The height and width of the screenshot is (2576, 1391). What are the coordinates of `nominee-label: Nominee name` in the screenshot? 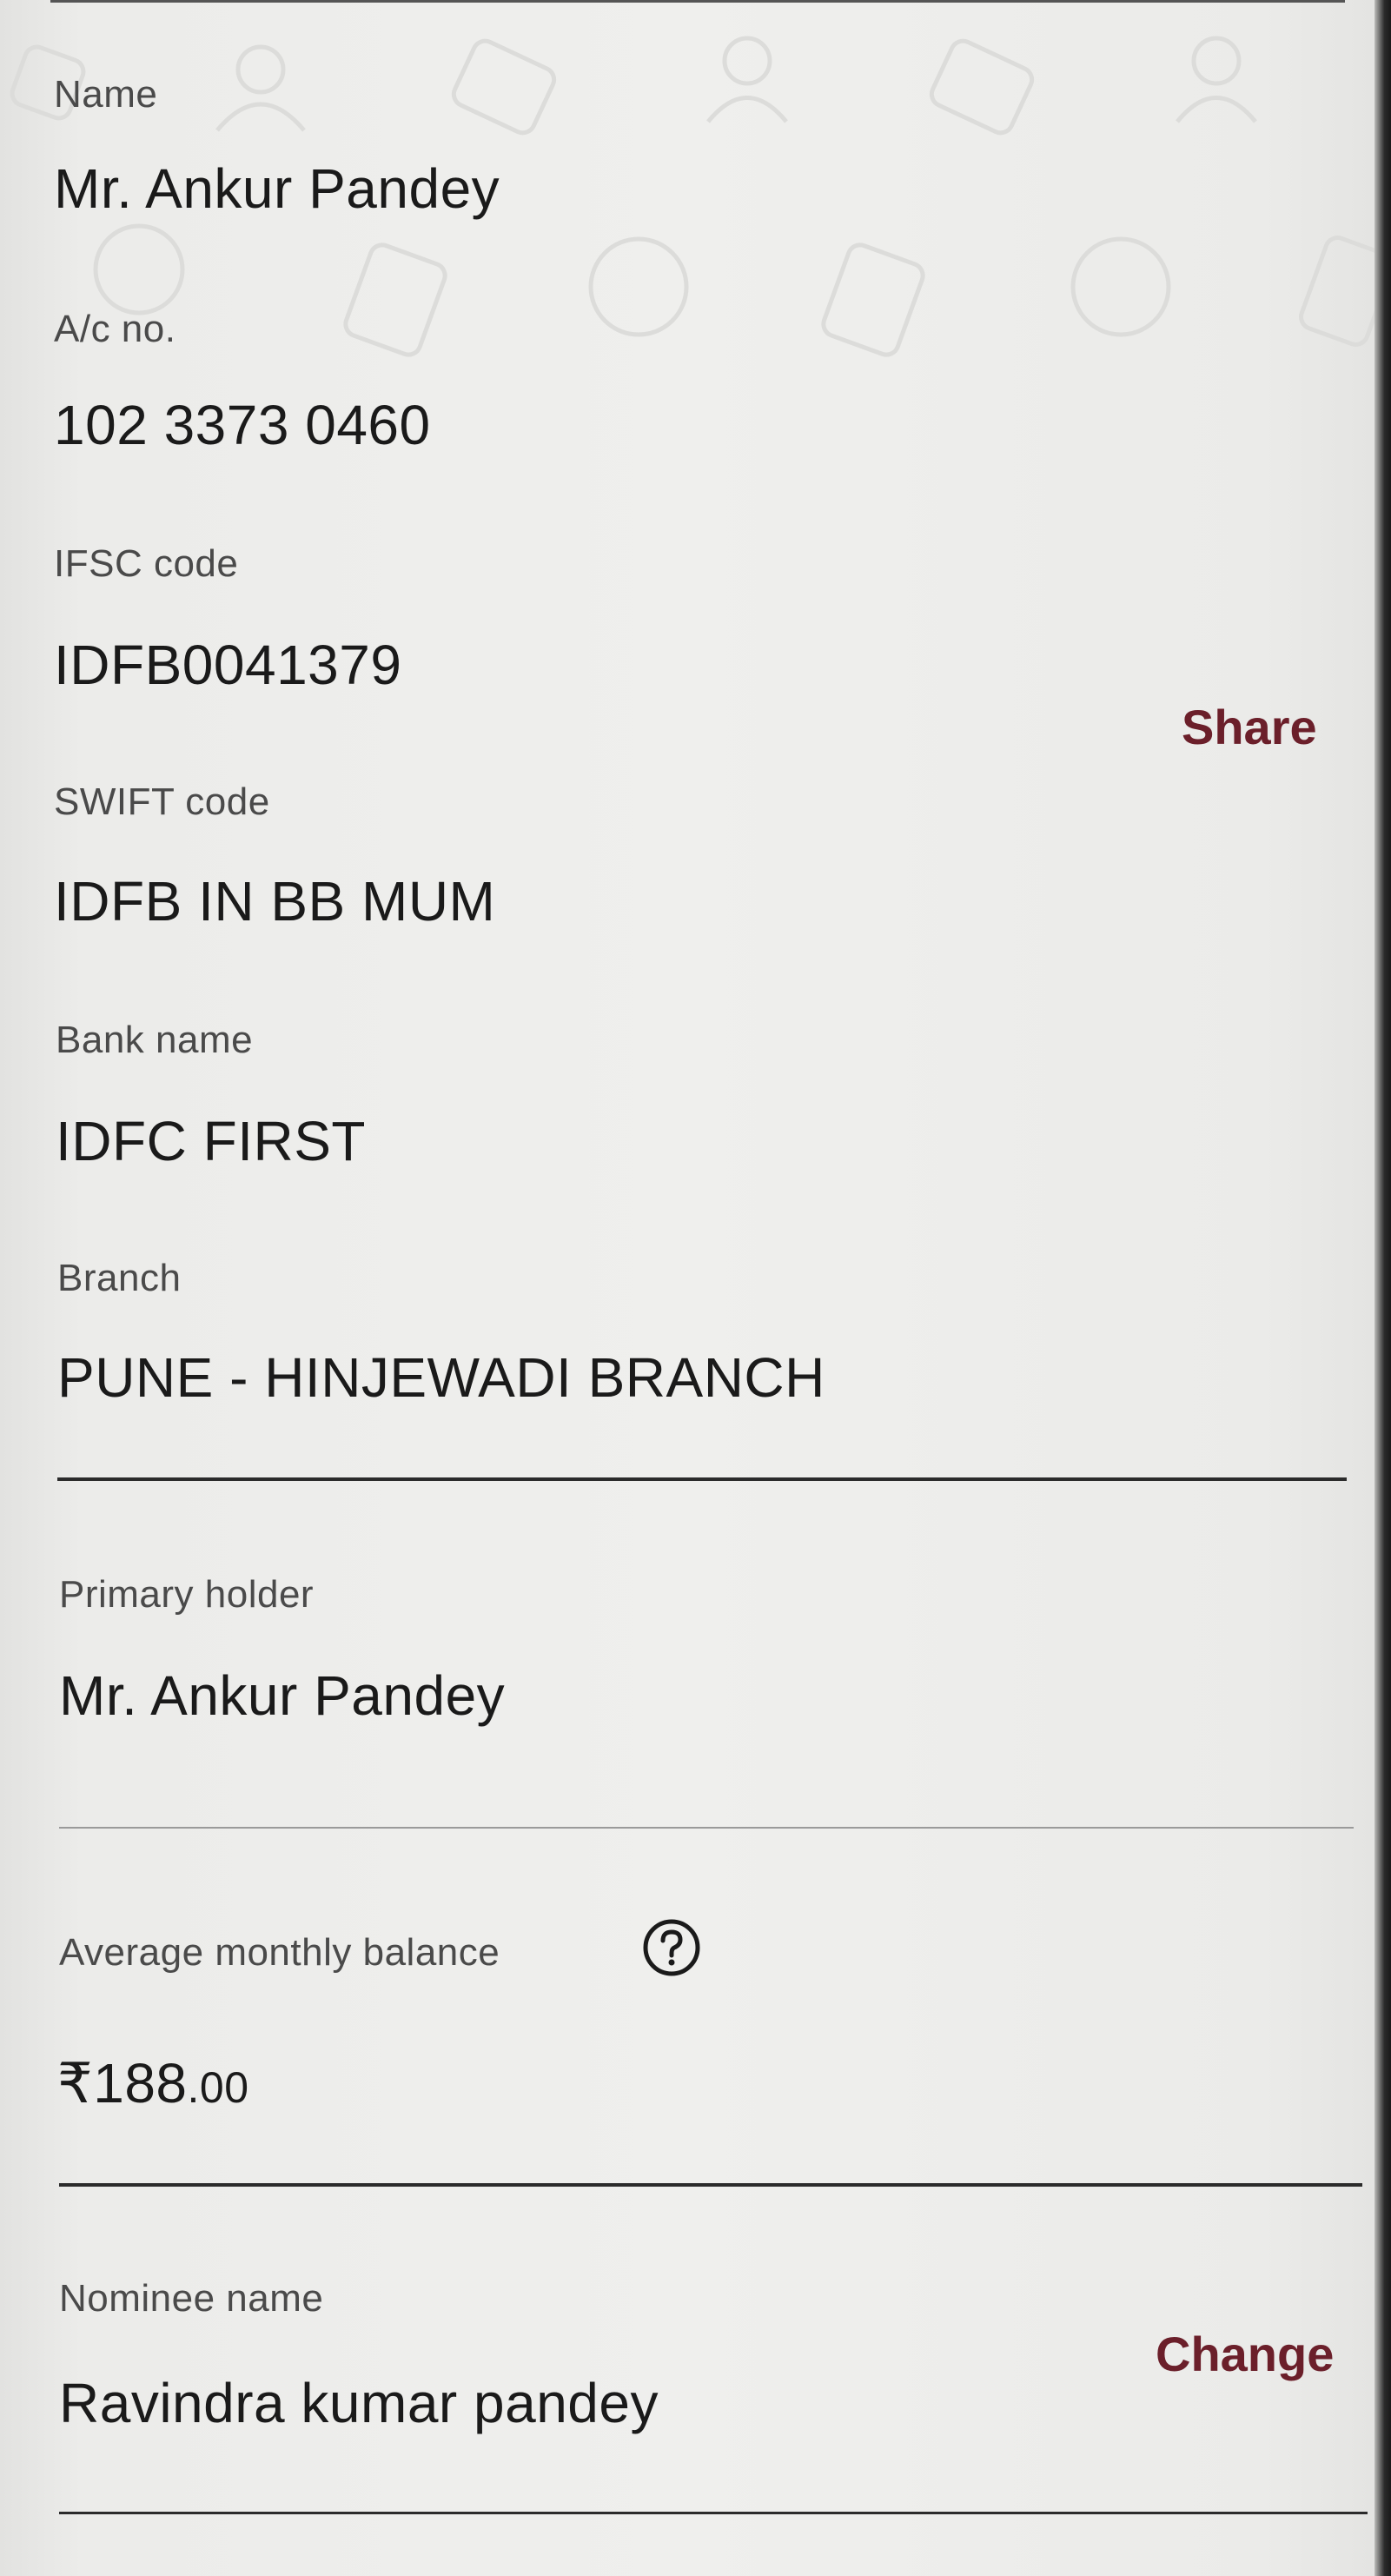 It's located at (191, 2298).